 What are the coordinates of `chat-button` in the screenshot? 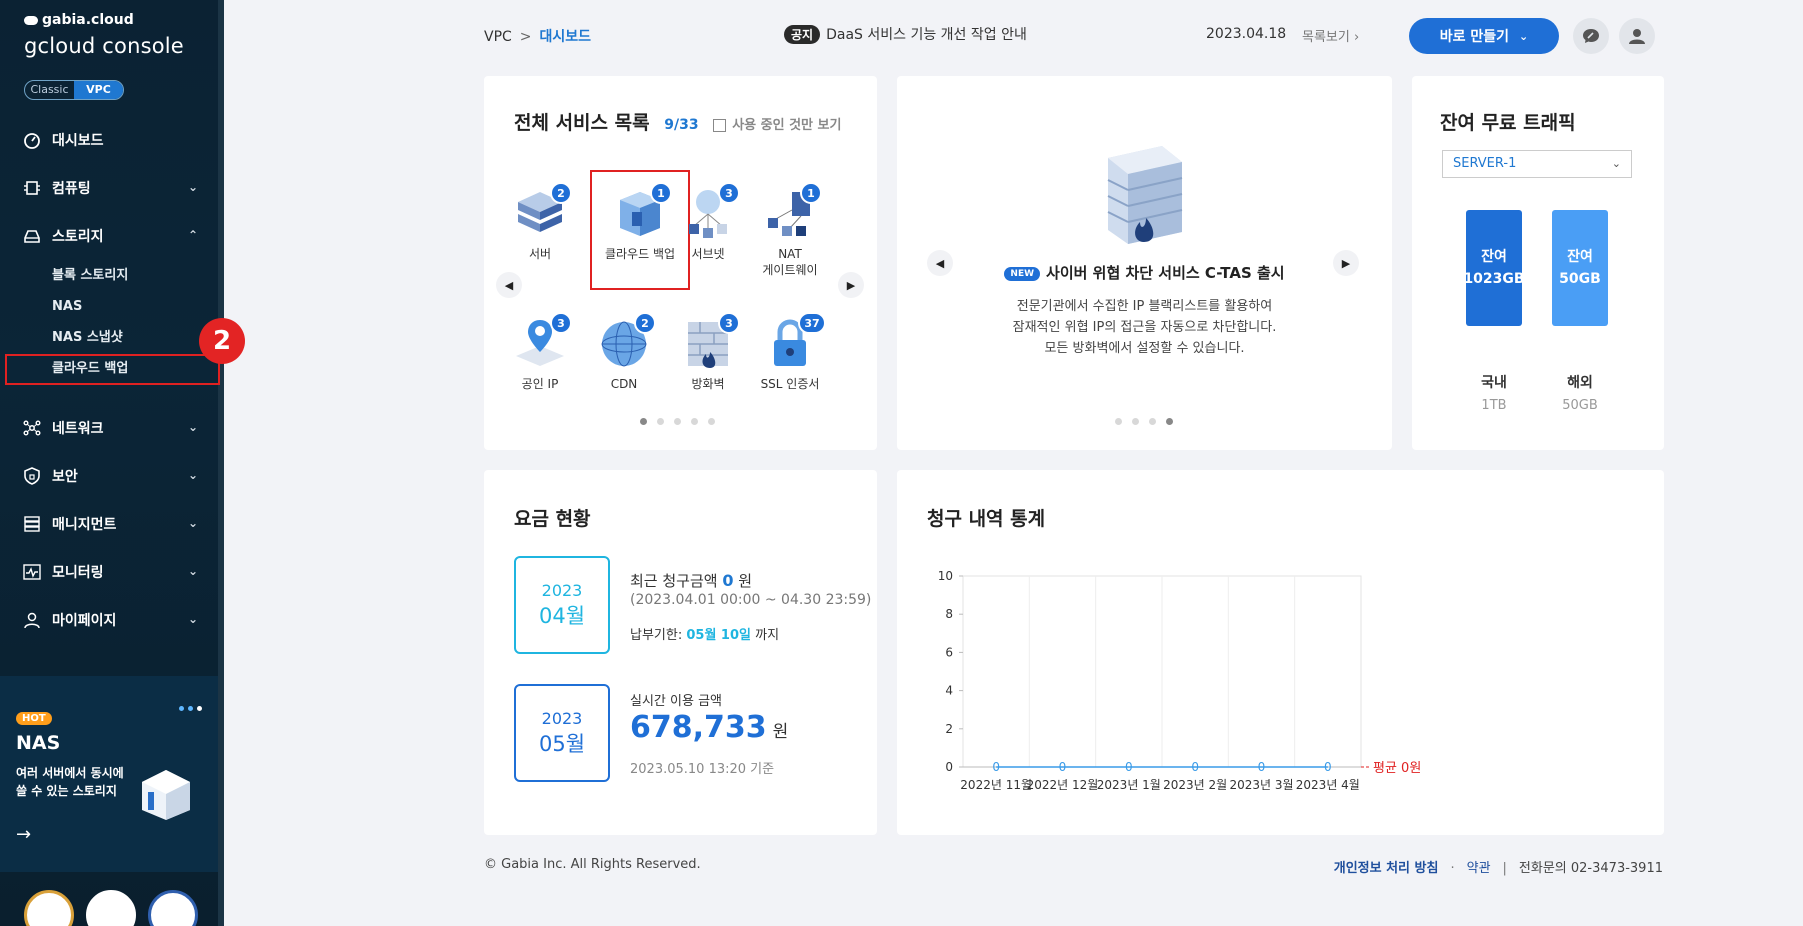 It's located at (1591, 36).